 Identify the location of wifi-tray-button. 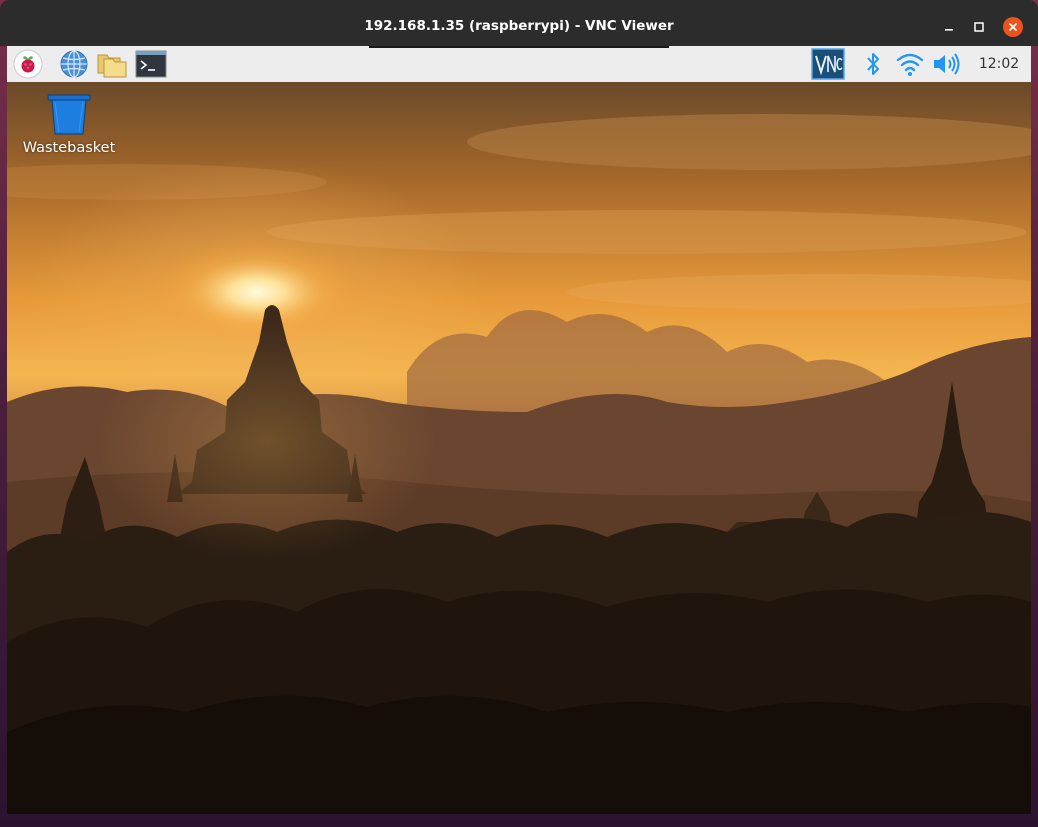
(910, 64).